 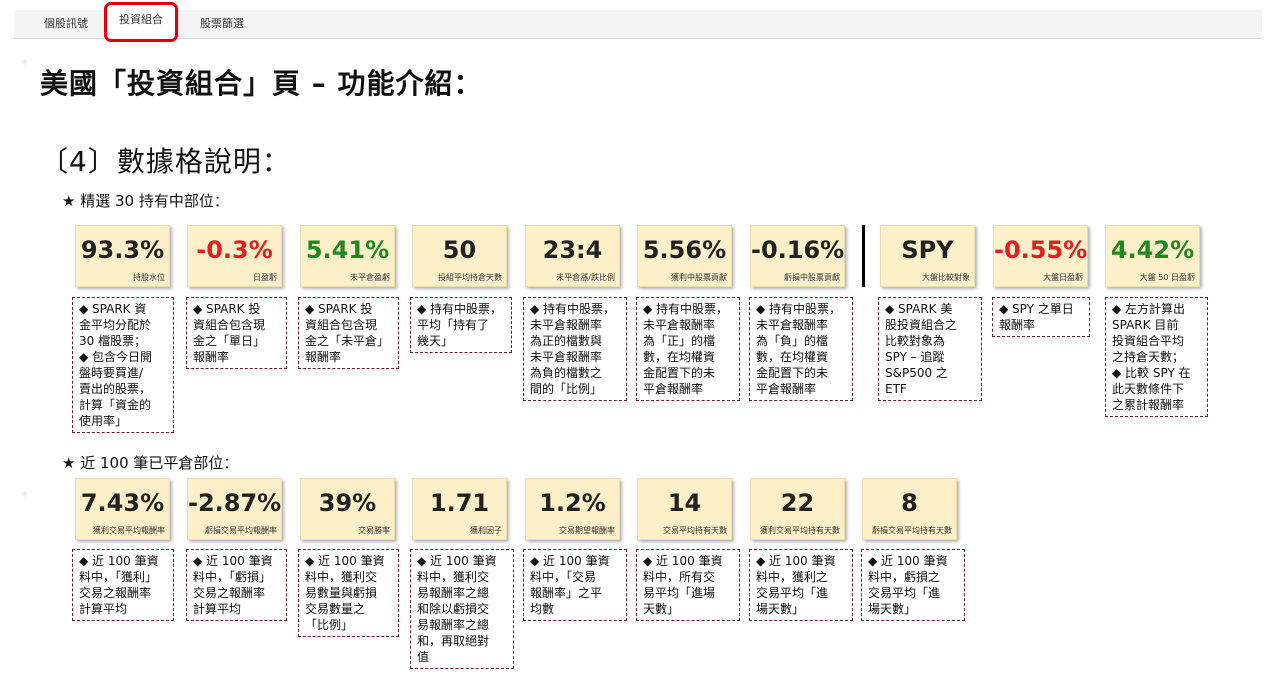 I want to click on metric-label: 日盈虧, so click(x=265, y=277).